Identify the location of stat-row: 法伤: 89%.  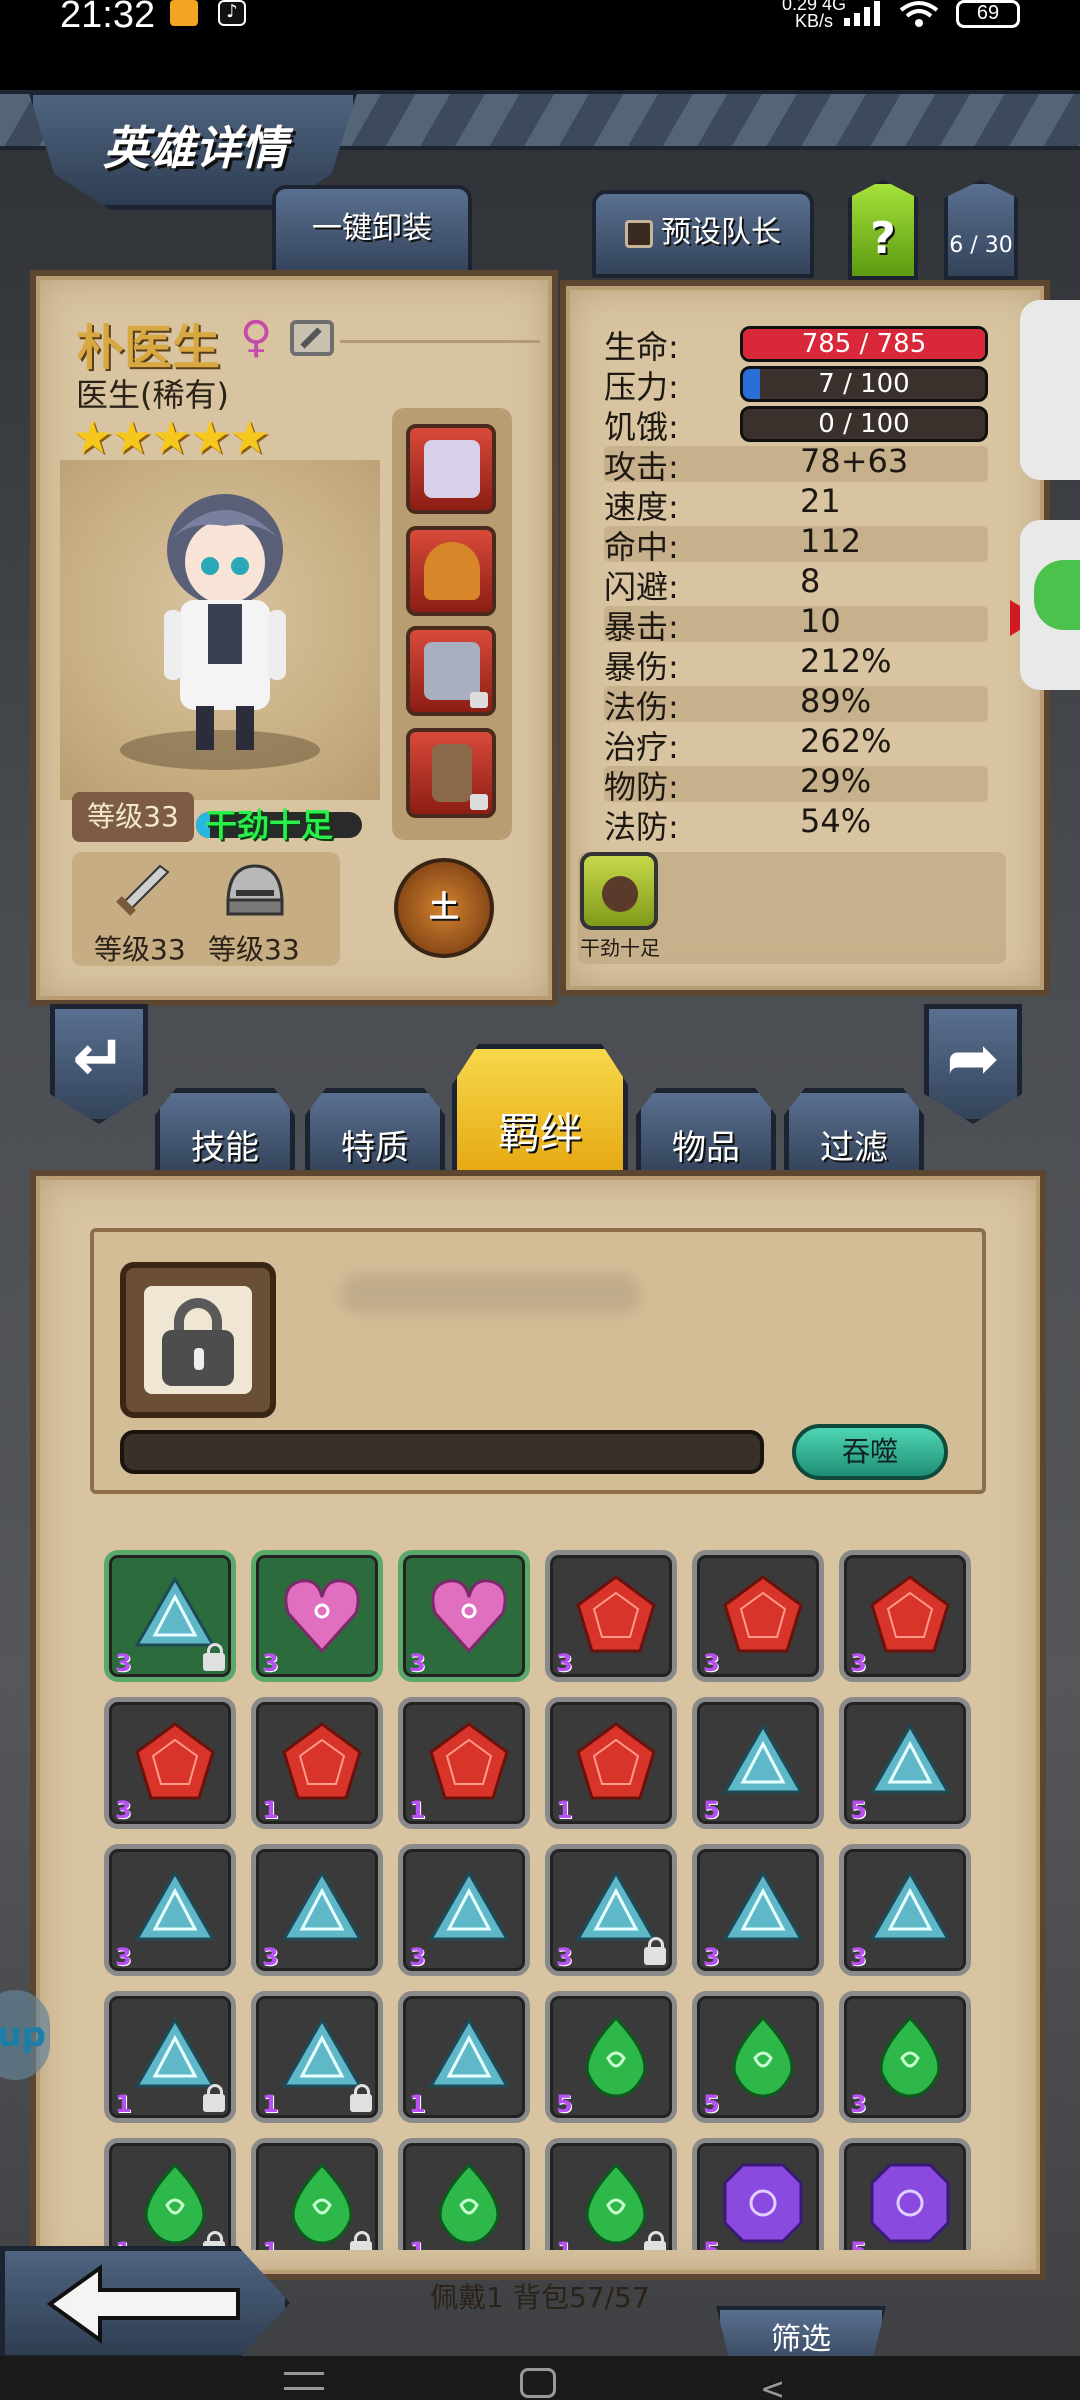
(796, 704).